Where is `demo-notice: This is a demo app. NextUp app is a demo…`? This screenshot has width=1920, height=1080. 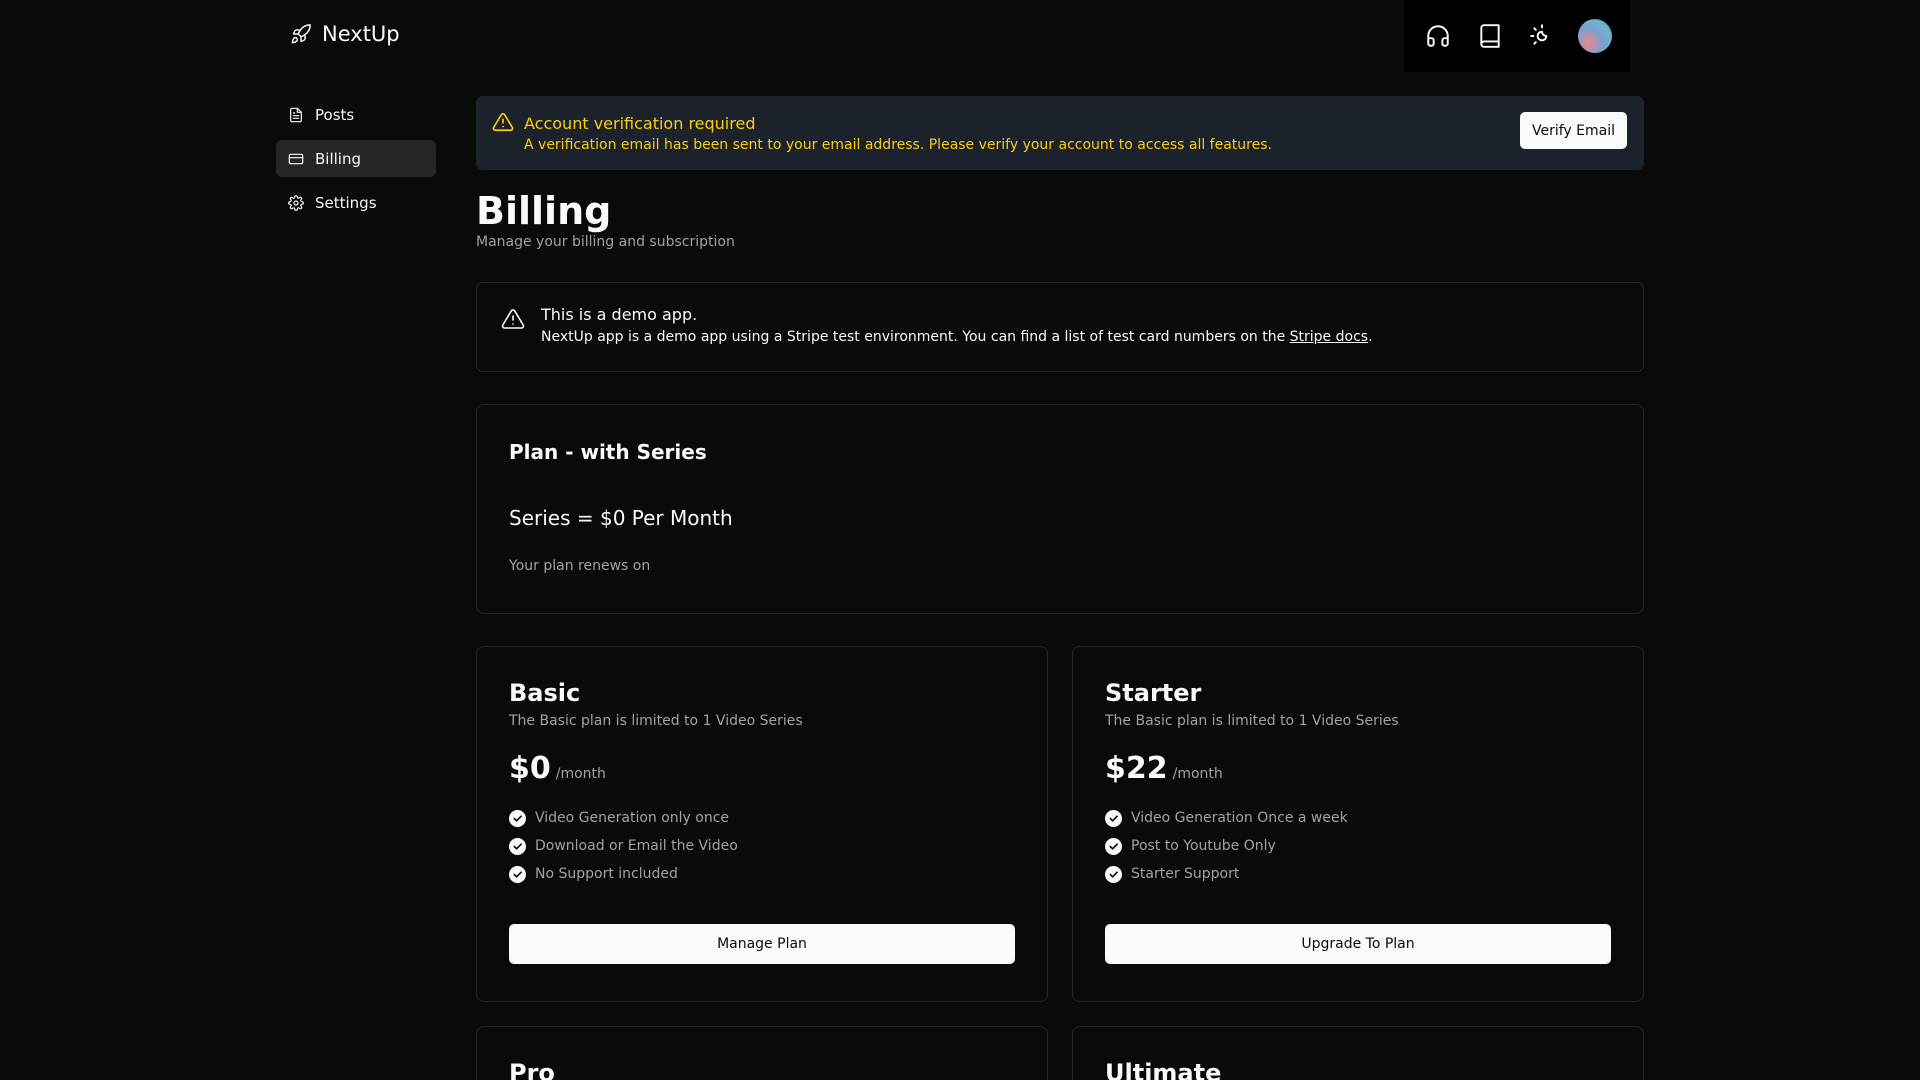 demo-notice: This is a demo app. NextUp app is a demo… is located at coordinates (1060, 327).